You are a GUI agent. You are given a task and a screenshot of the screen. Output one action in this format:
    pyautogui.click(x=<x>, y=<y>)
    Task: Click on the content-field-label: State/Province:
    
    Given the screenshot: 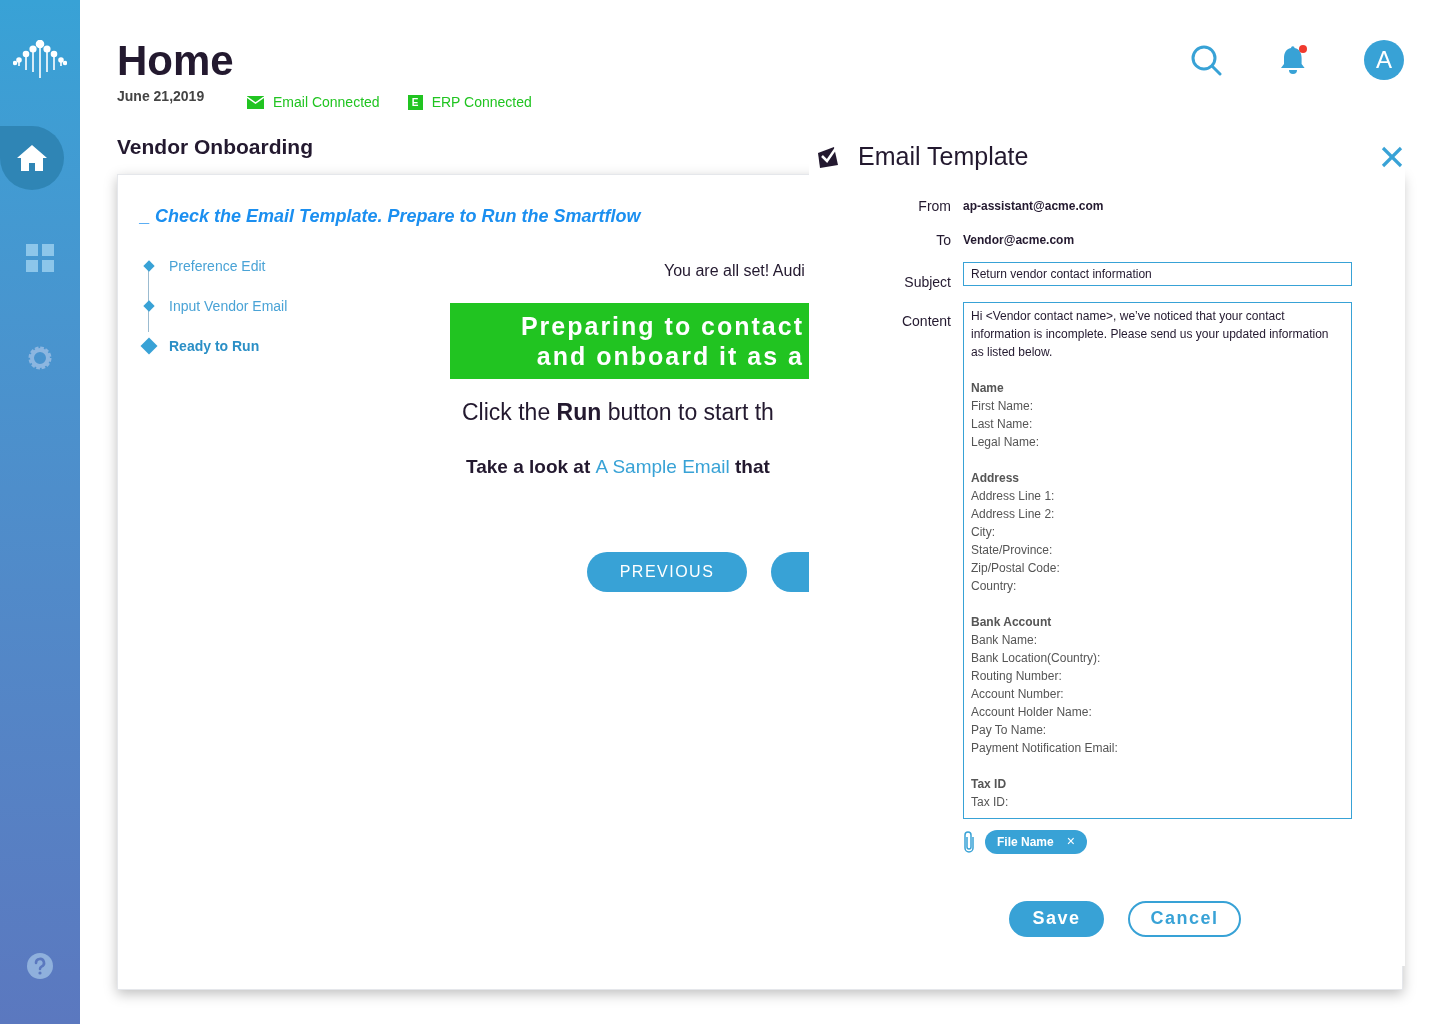 What is the action you would take?
    pyautogui.click(x=1012, y=550)
    